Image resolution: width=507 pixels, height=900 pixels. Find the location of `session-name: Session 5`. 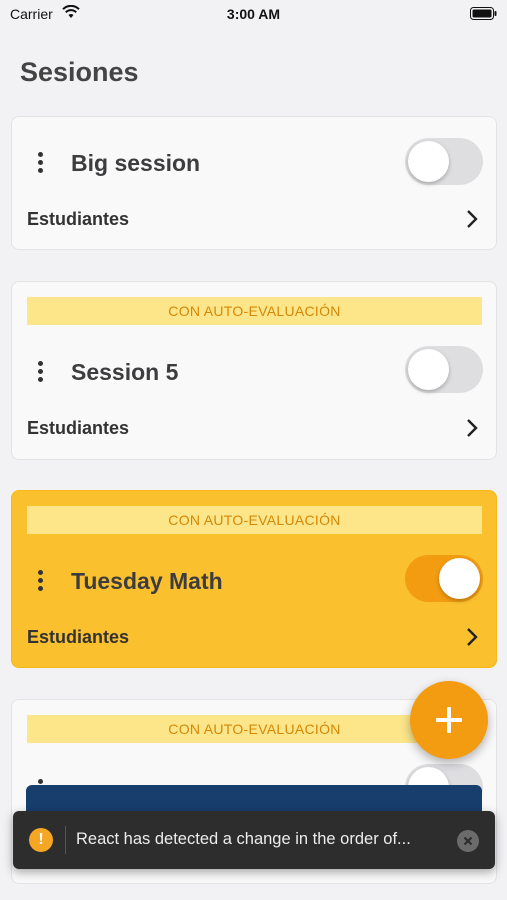

session-name: Session 5 is located at coordinates (125, 372).